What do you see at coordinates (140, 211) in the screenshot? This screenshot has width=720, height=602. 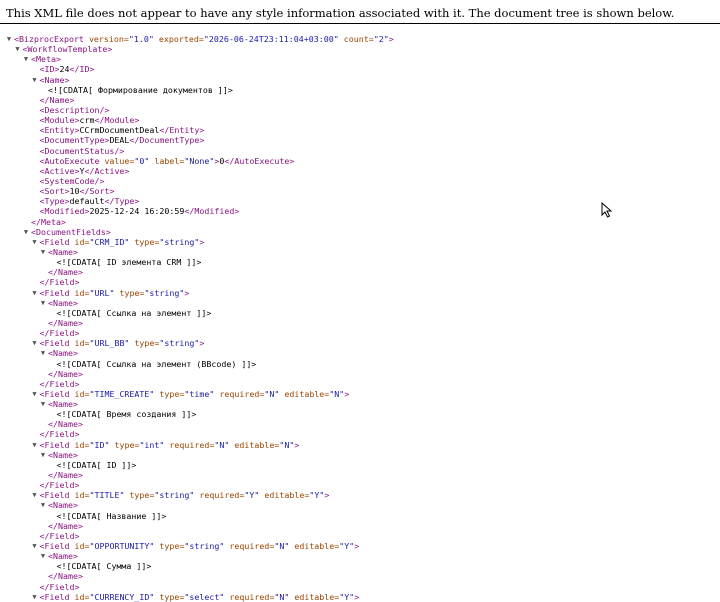 I see `xml-line-content: <Modified>2025-12-24 16:20:59</Modified>` at bounding box center [140, 211].